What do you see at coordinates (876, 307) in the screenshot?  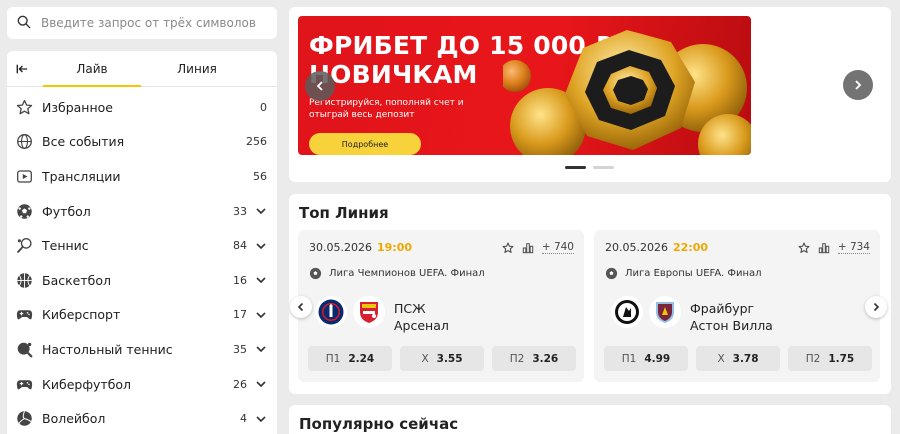 I see `top-line-next-button` at bounding box center [876, 307].